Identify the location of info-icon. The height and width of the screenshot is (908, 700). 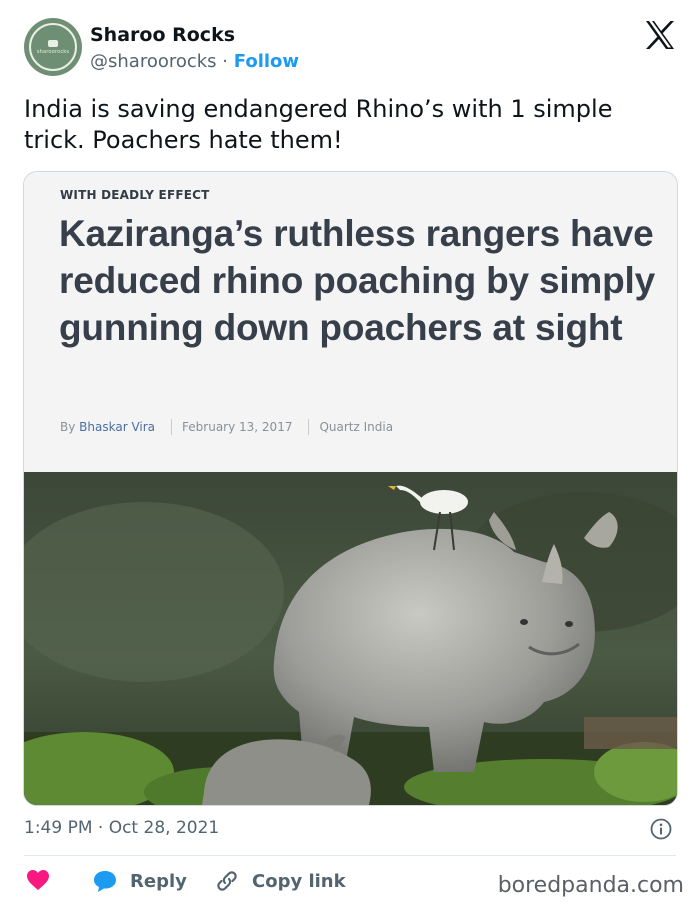
(661, 829).